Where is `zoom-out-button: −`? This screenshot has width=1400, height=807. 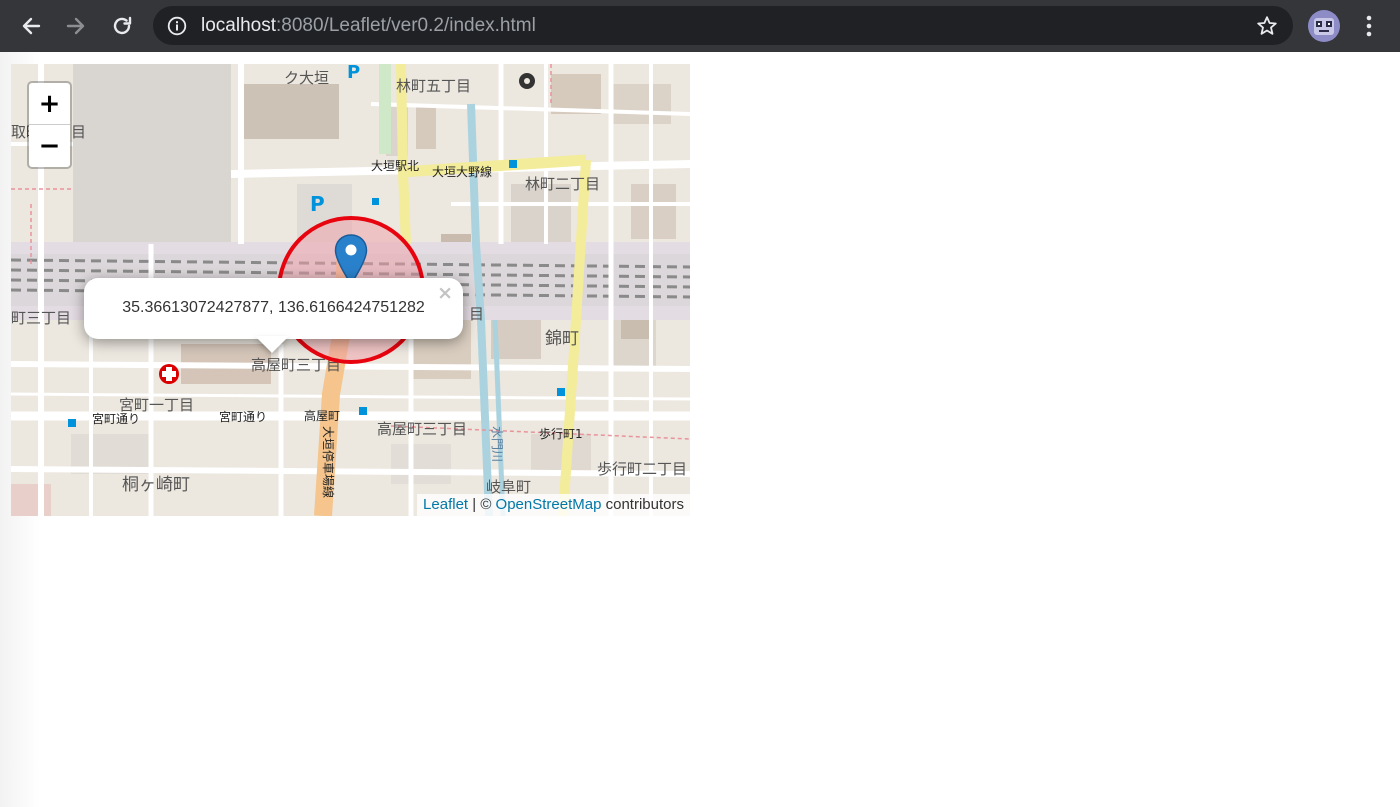 zoom-out-button: − is located at coordinates (49, 146).